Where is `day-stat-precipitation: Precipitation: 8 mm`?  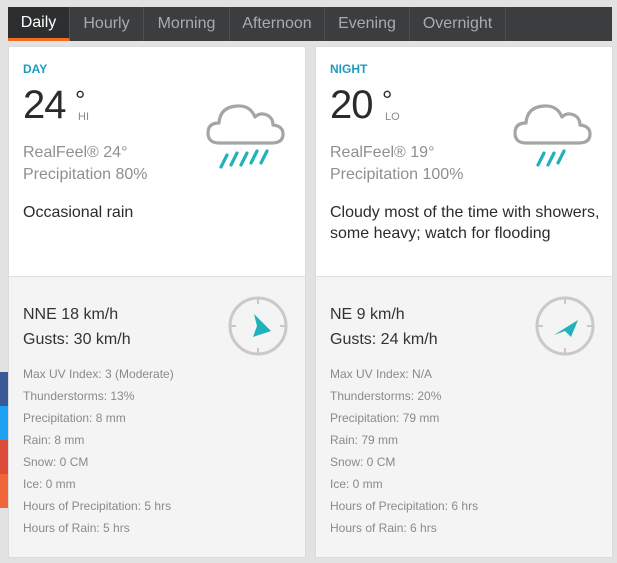
day-stat-precipitation: Precipitation: 8 mm is located at coordinates (74, 418).